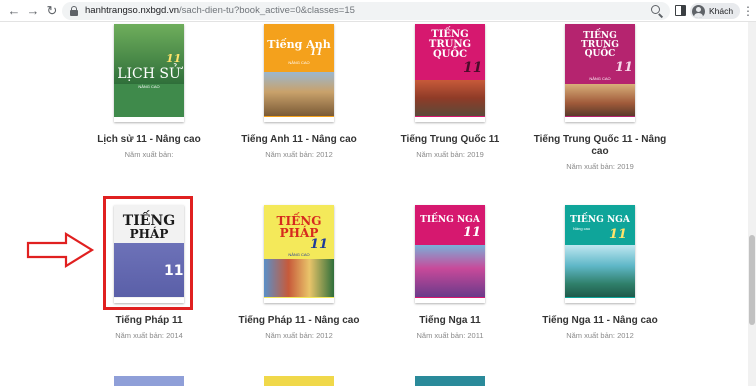 This screenshot has height=386, width=756. I want to click on book-cover: LỊCH SỬ 11 NÂNG CAO, so click(149, 73).